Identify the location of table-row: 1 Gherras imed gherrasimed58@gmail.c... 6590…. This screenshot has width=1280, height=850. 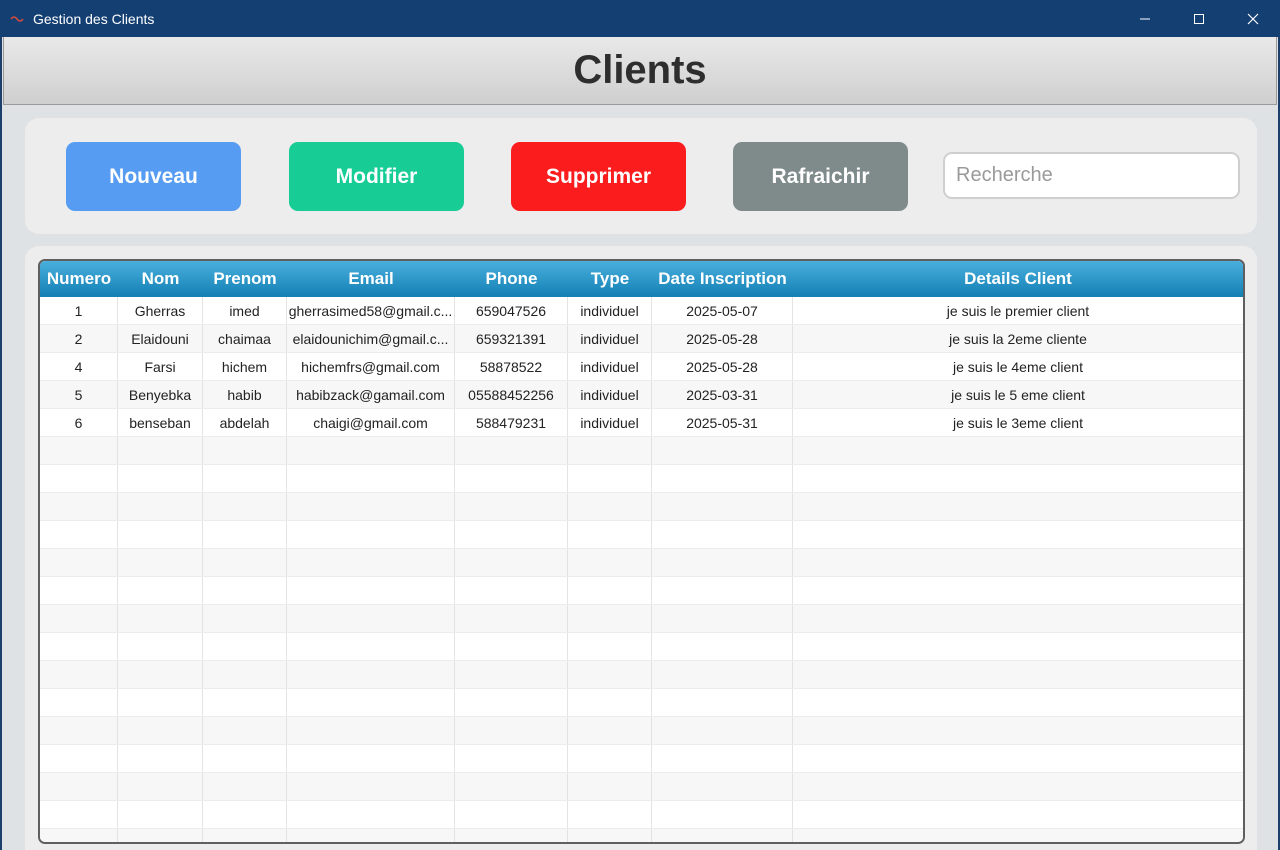
(641, 311).